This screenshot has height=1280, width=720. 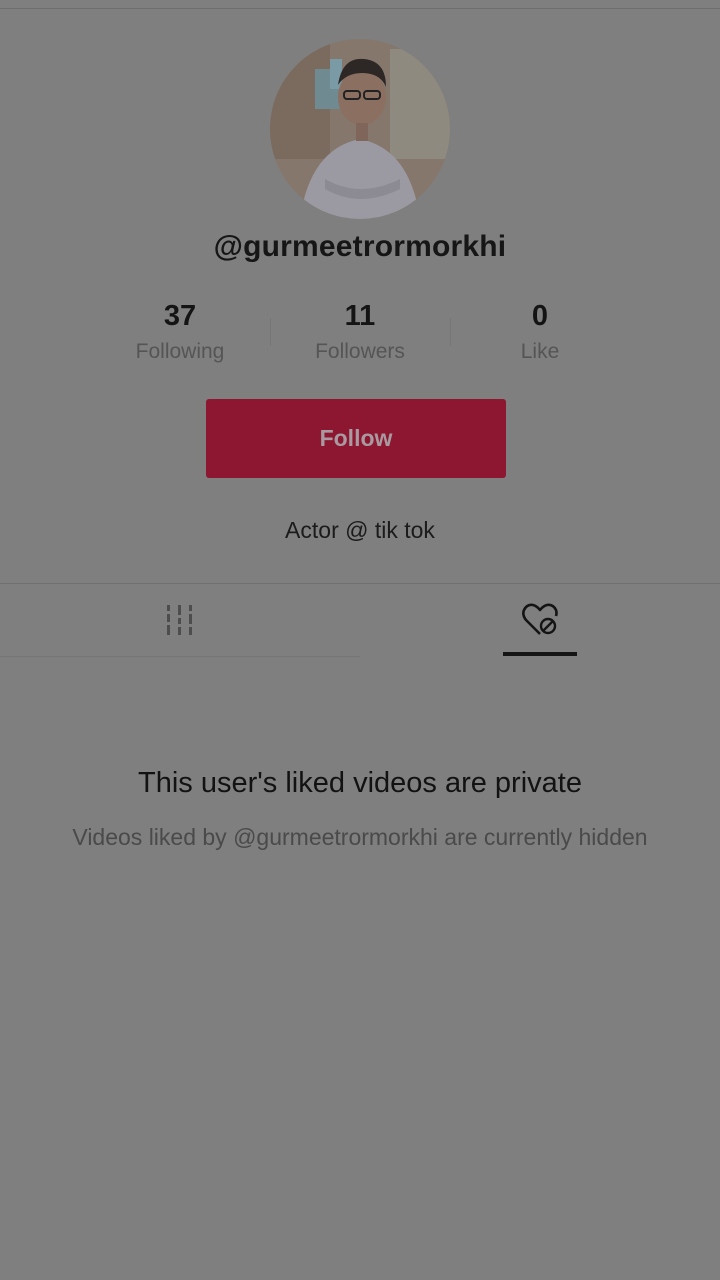 What do you see at coordinates (360, 351) in the screenshot?
I see `followers-label: Followers` at bounding box center [360, 351].